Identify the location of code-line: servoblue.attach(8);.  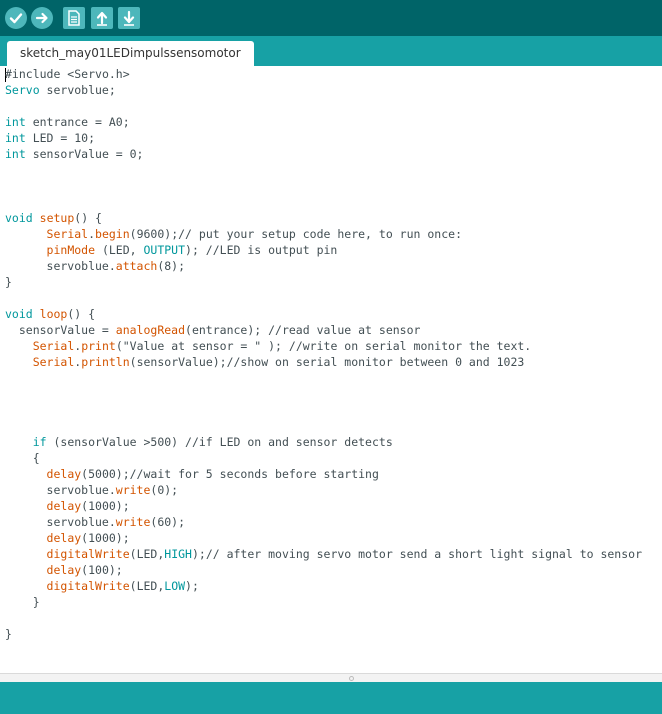
(333, 266).